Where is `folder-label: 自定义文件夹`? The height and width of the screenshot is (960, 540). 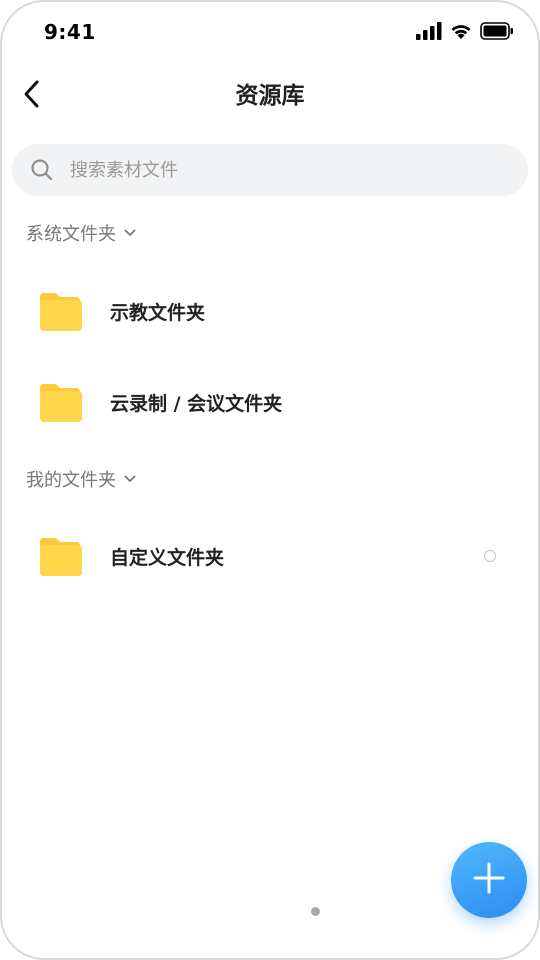
folder-label: 自定义文件夹 is located at coordinates (167, 557).